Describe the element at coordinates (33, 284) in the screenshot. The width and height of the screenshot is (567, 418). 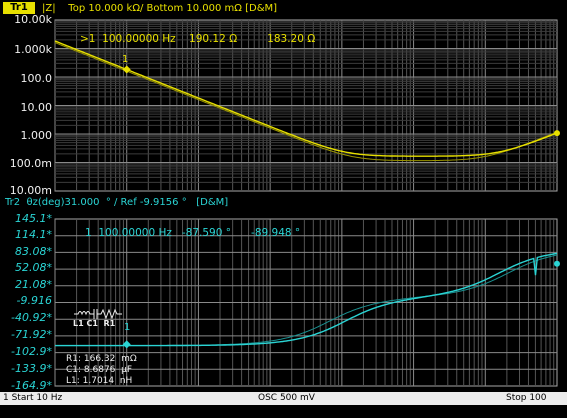
I see `trace2-ytick-4: 21.08*` at that location.